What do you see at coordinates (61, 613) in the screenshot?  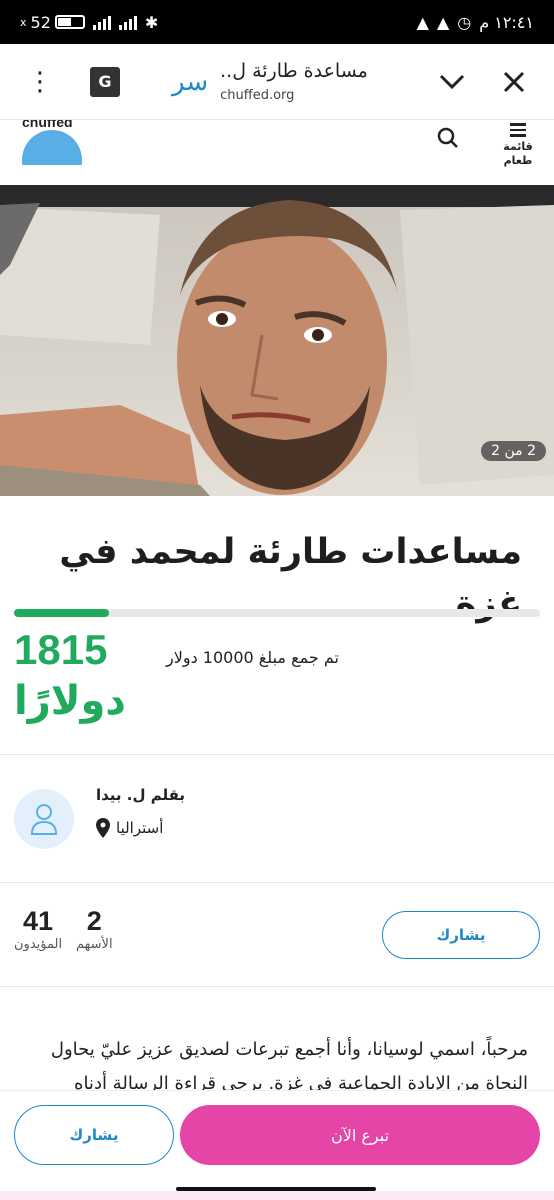 I see `progress-bar-fill` at bounding box center [61, 613].